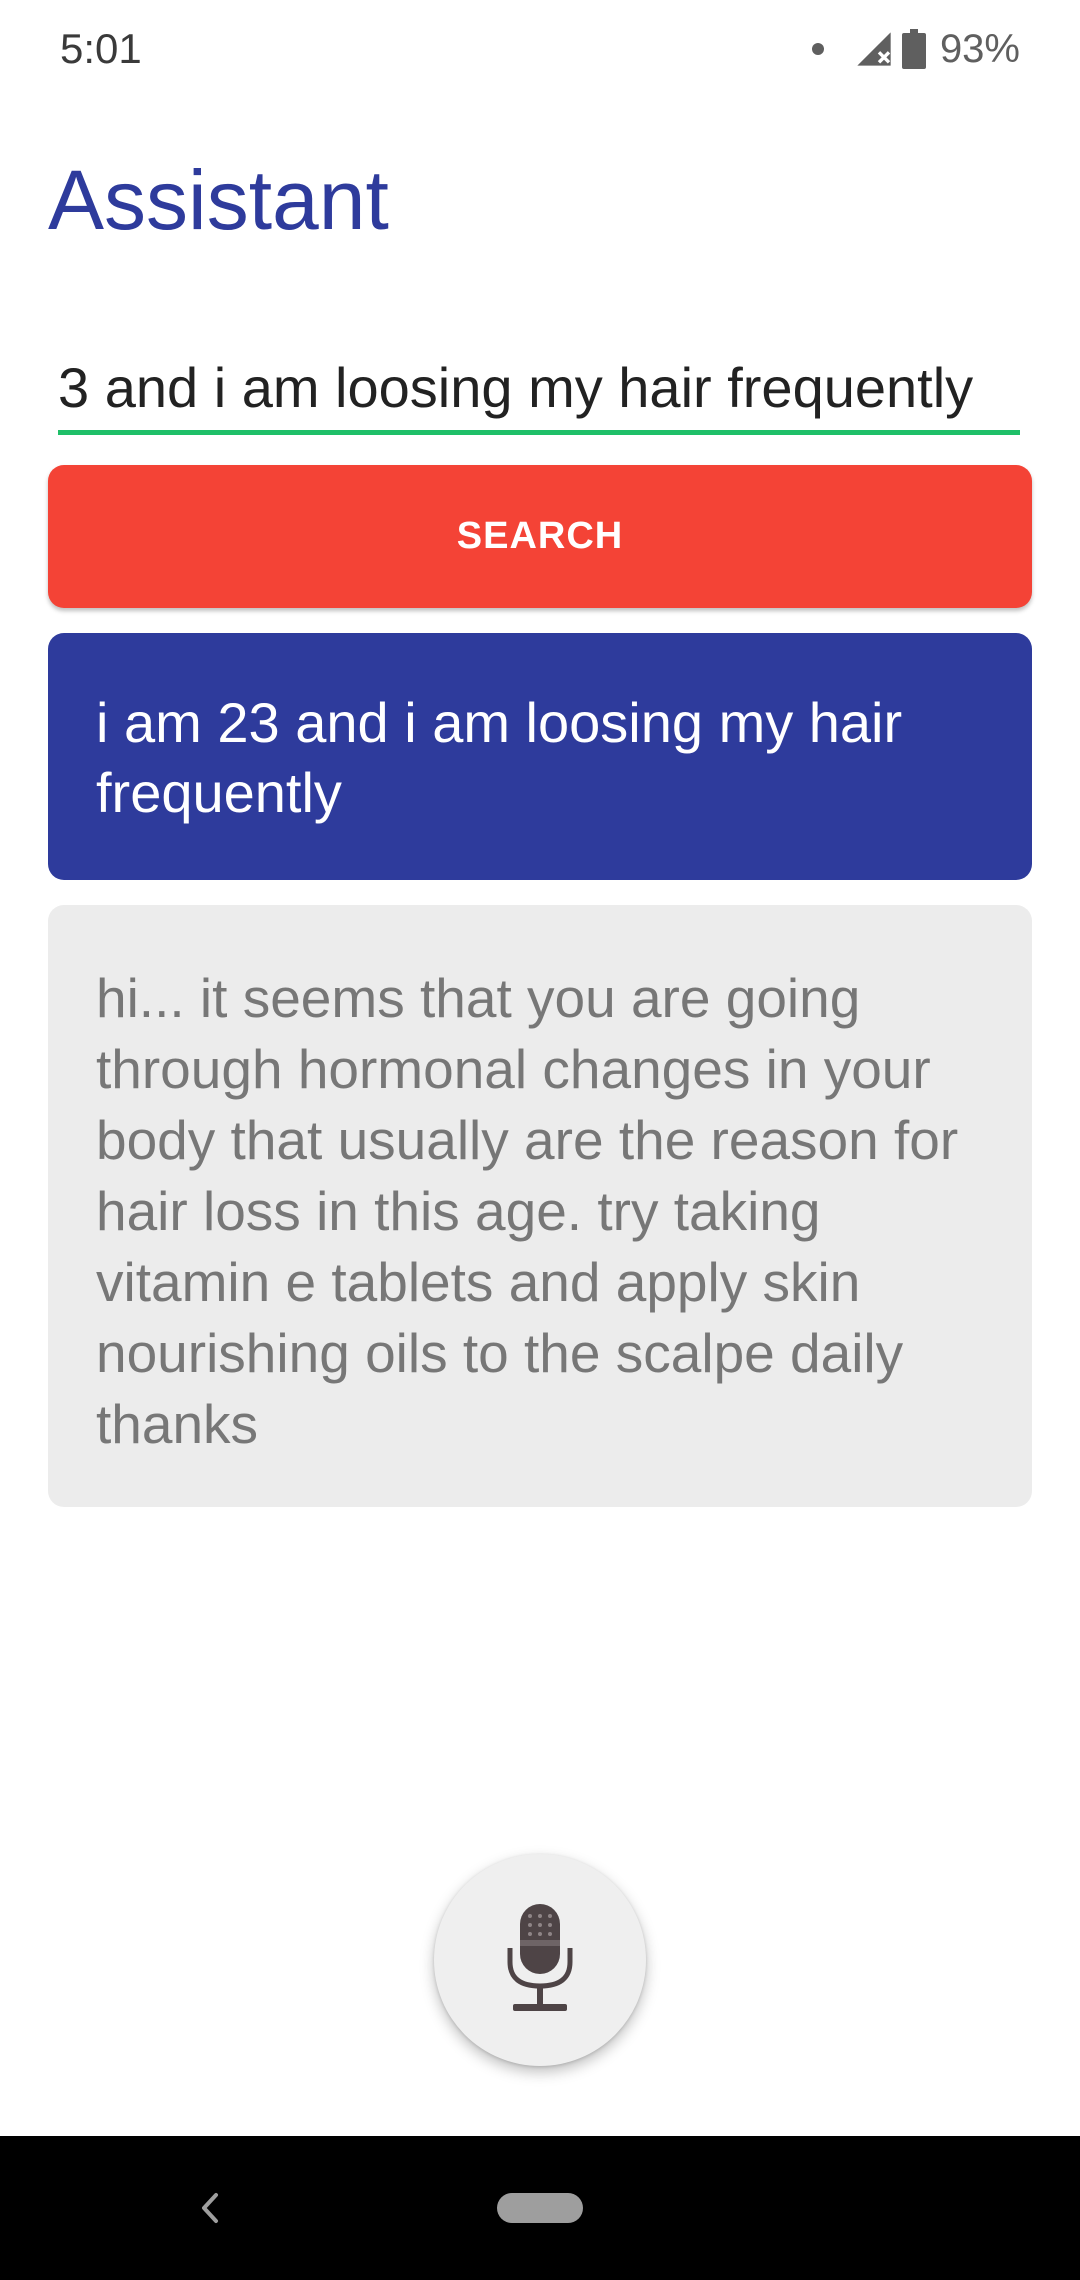 This screenshot has height=2280, width=1080. What do you see at coordinates (540, 50) in the screenshot?
I see `status-bar: 5:01 93%` at bounding box center [540, 50].